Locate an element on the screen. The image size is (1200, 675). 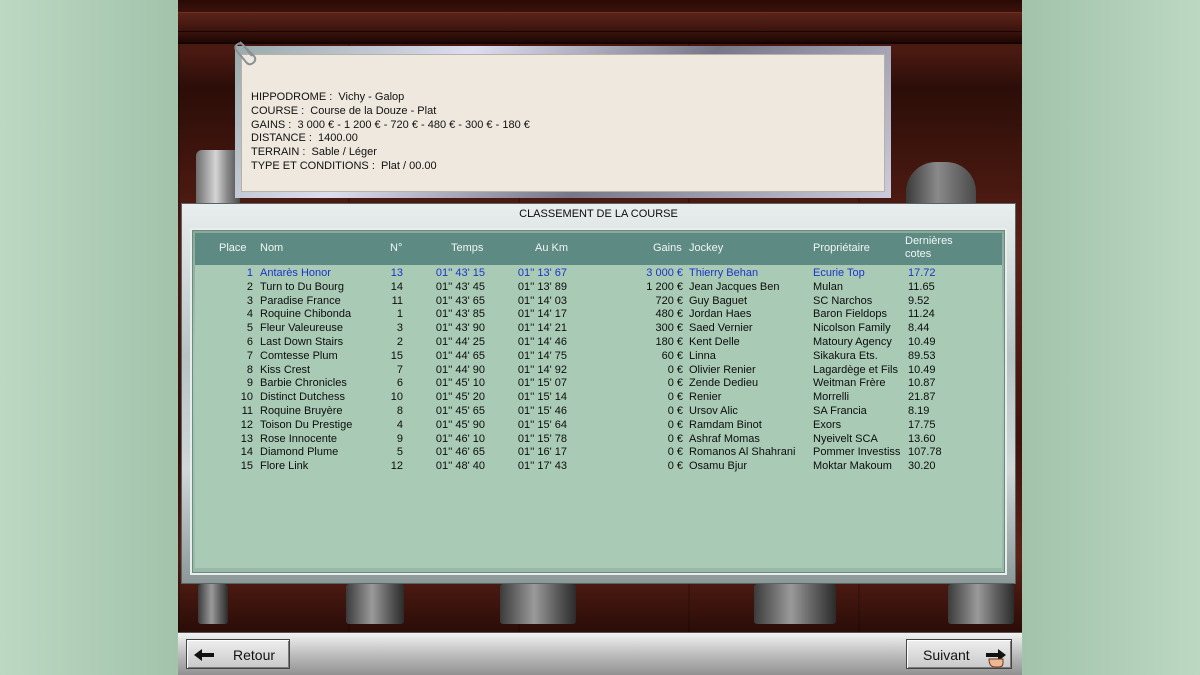
cell-gains: 300 € is located at coordinates (669, 328).